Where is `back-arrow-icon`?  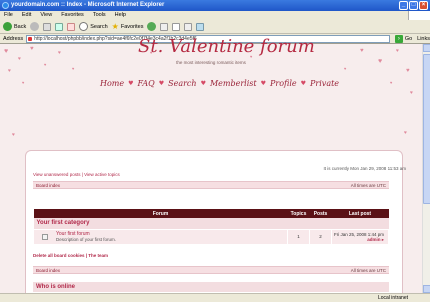
back-arrow-icon is located at coordinates (7, 26).